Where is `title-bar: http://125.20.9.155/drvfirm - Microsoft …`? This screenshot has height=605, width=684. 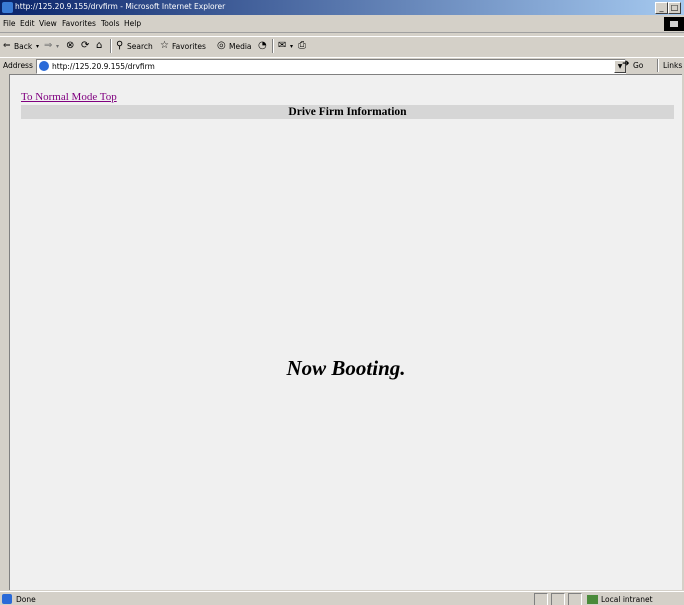 title-bar: http://125.20.9.155/drvfirm - Microsoft … is located at coordinates (342, 7).